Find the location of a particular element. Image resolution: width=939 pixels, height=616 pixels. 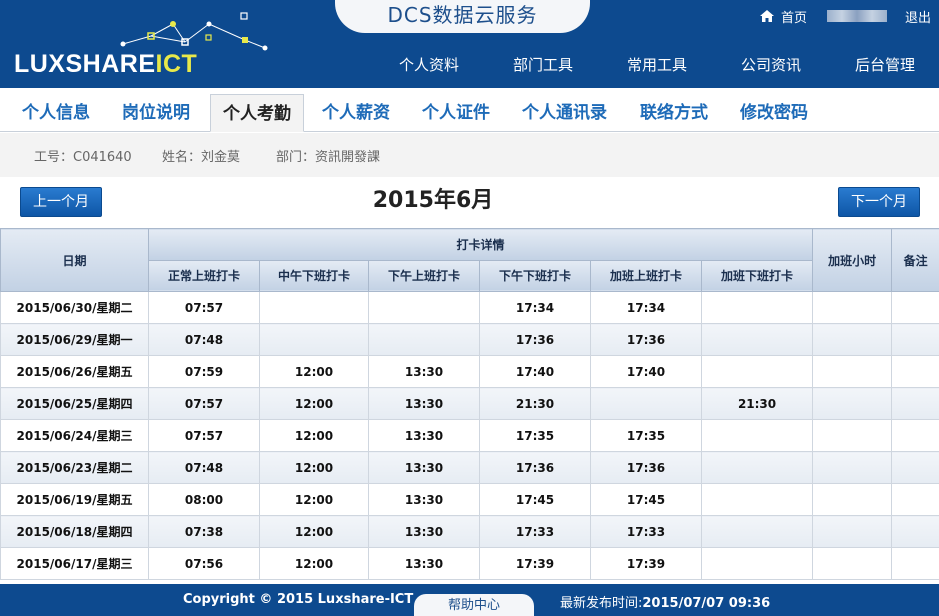

tab-job-description: 岗位说明 is located at coordinates (156, 113).